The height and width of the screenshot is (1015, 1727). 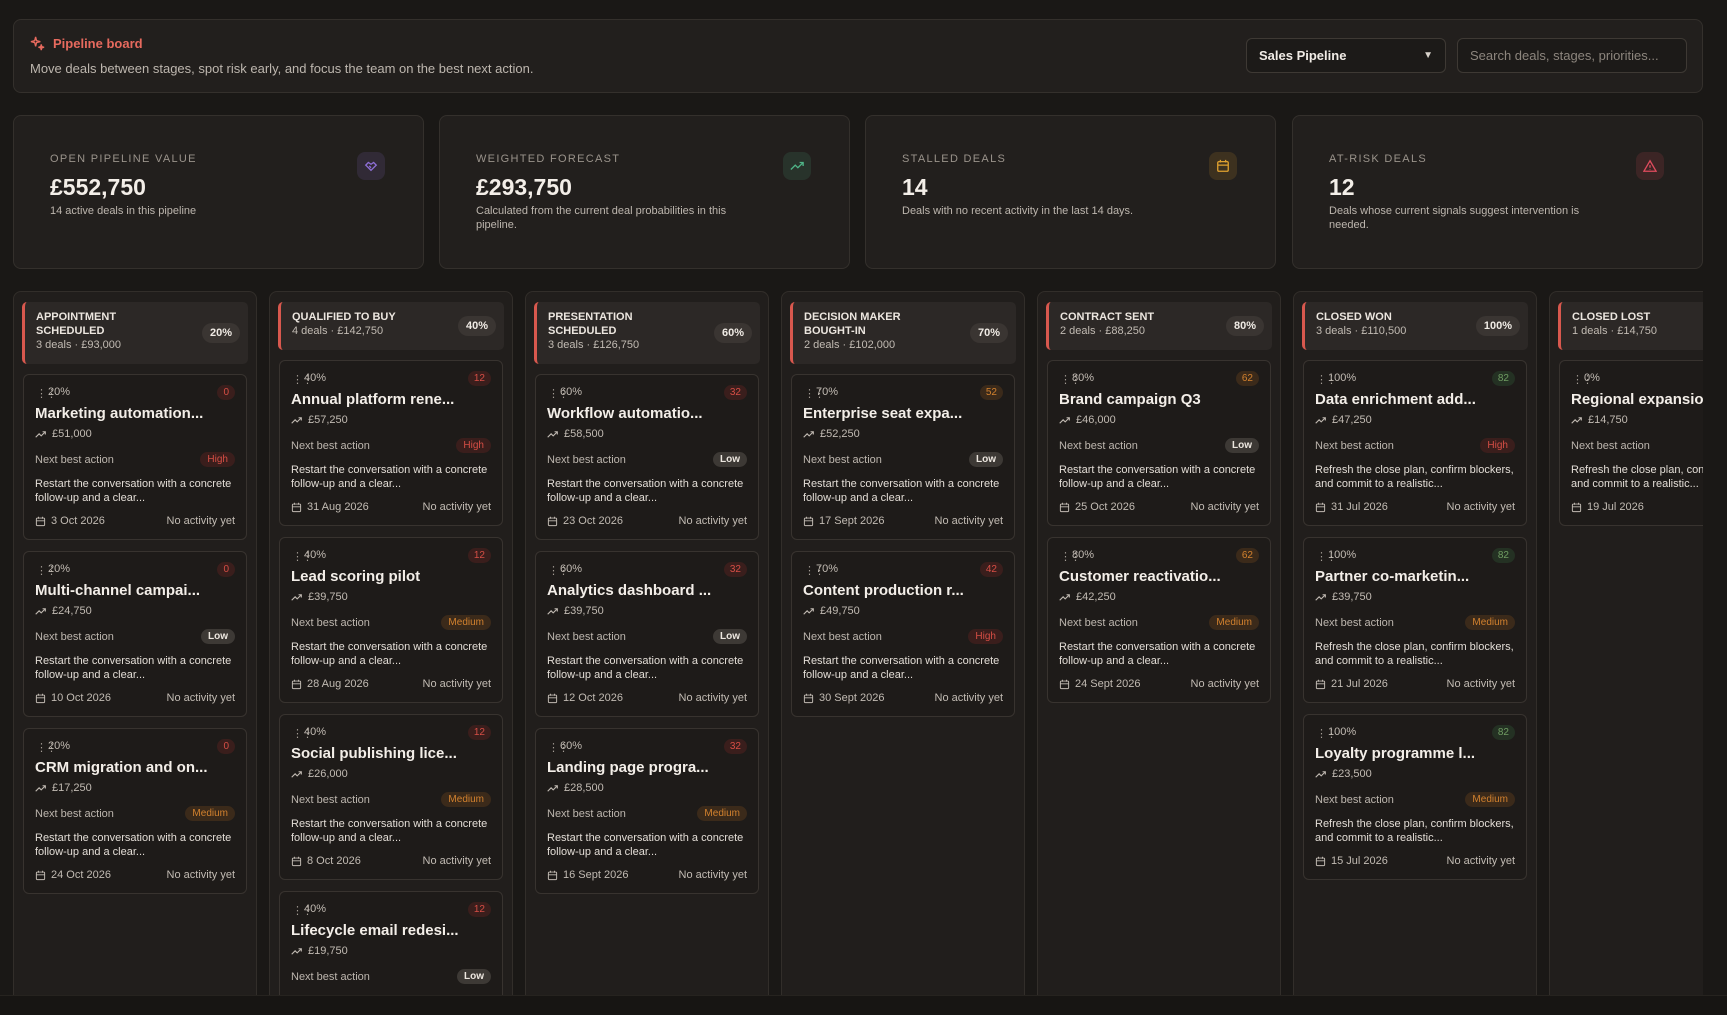 I want to click on close-date-value: 8 Oct 2026, so click(x=334, y=861).